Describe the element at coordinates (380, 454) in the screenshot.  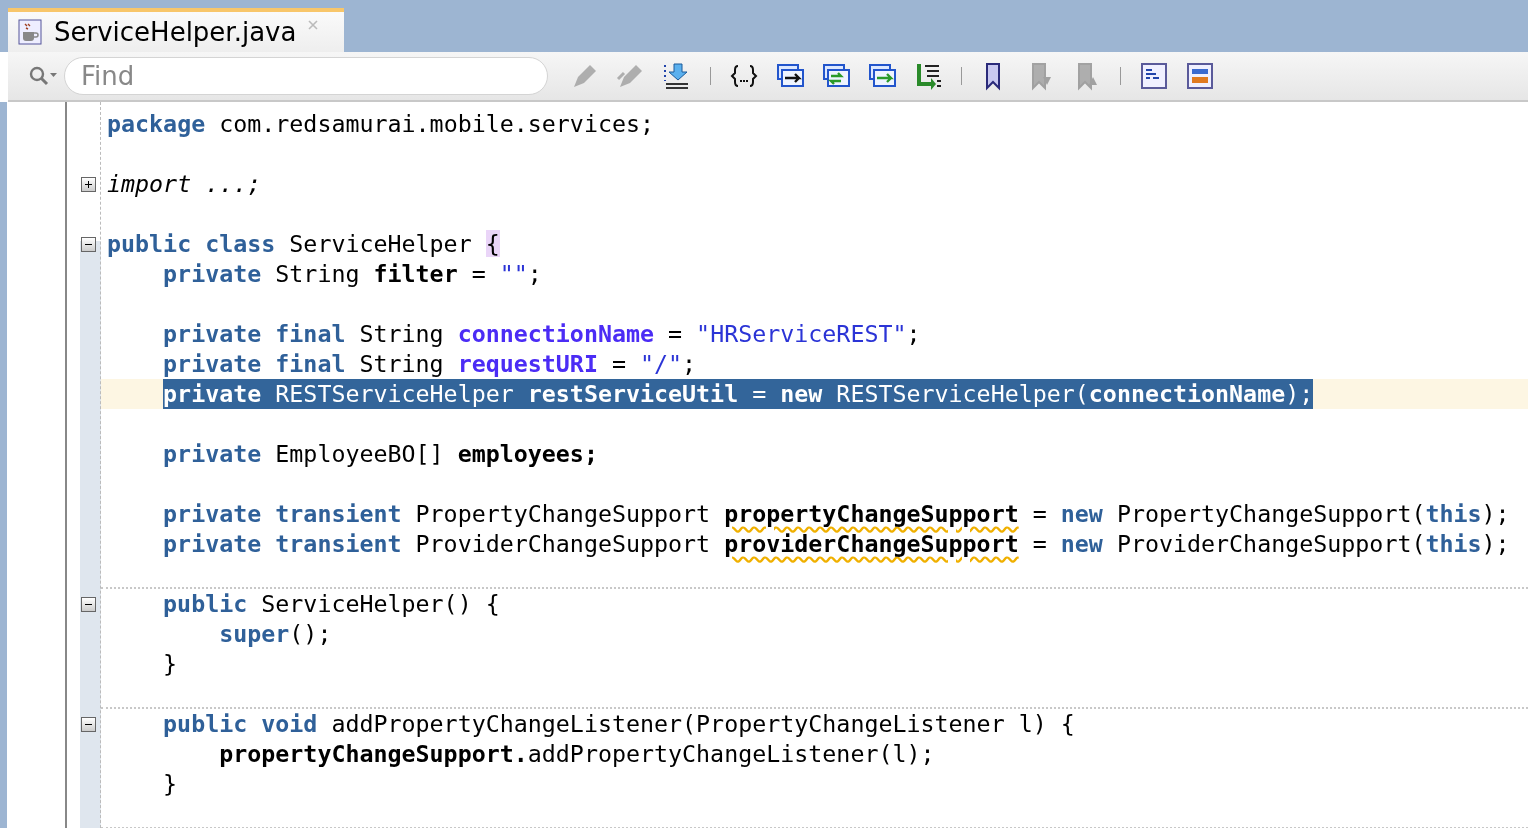
I see `code-line: private EmployeeBO[] employees;` at that location.